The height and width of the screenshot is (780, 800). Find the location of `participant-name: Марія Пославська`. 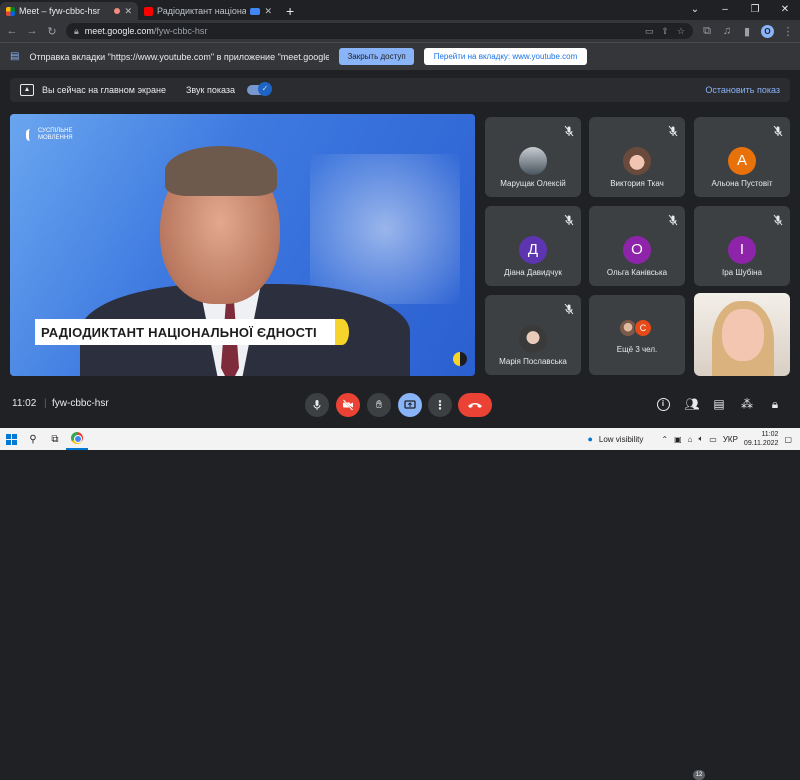

participant-name: Марія Пославська is located at coordinates (533, 361).